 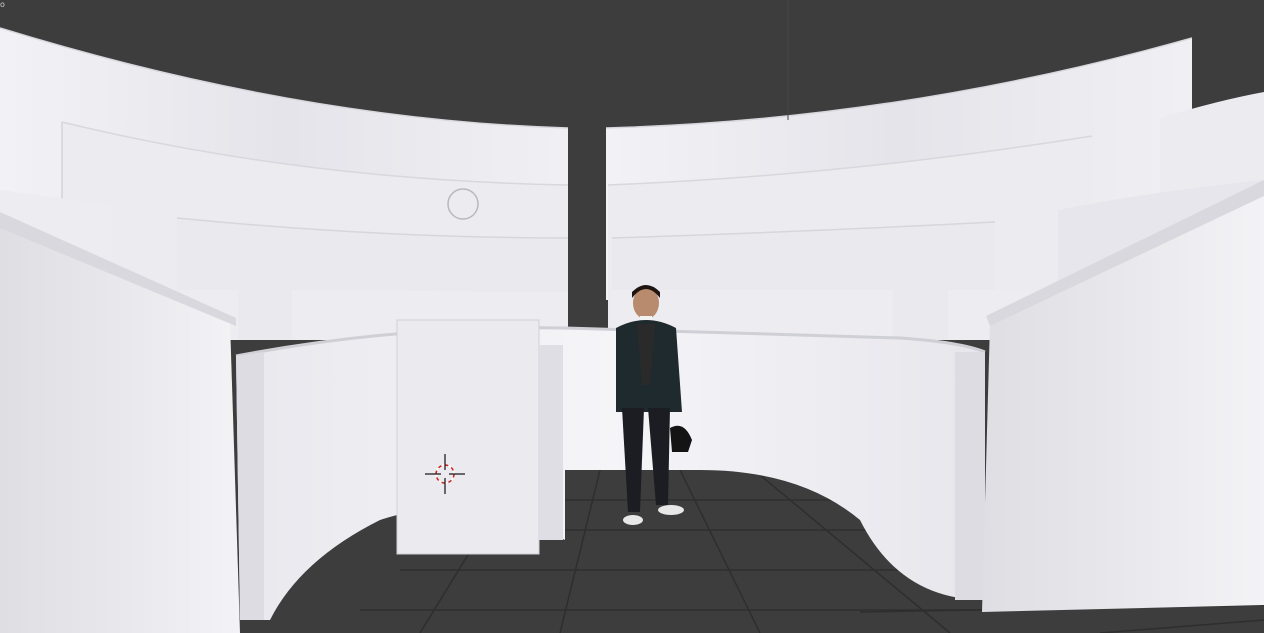 What do you see at coordinates (587, 230) in the screenshot?
I see `center-gap` at bounding box center [587, 230].